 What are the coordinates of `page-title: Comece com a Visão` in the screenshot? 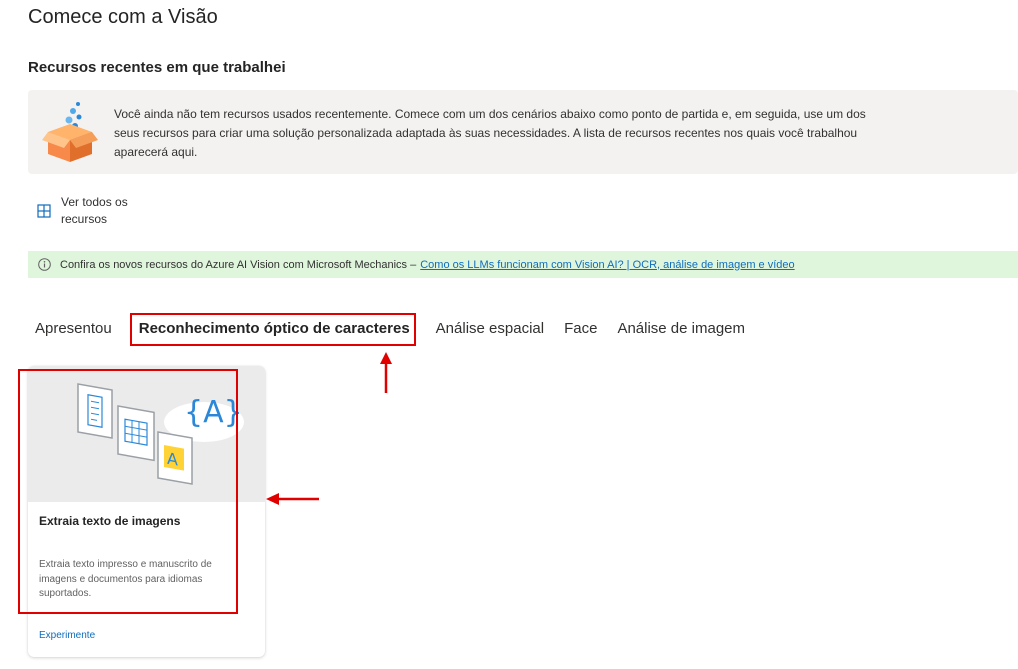 It's located at (123, 17).